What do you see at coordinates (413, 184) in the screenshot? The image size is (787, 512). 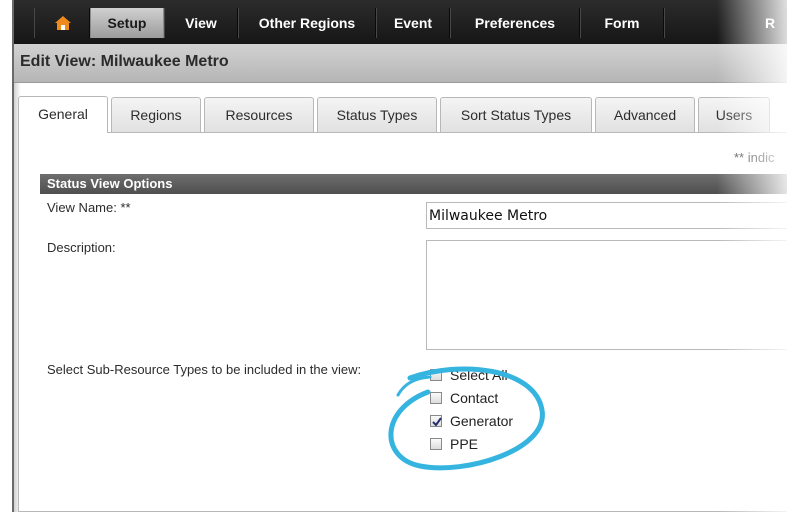 I see `section-header: Status View Options` at bounding box center [413, 184].